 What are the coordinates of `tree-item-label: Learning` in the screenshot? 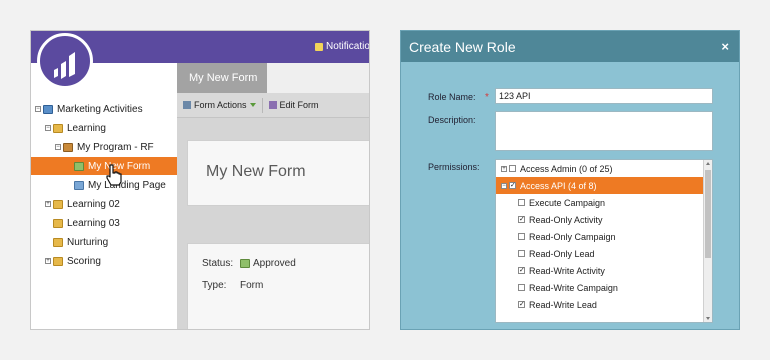 It's located at (86, 128).